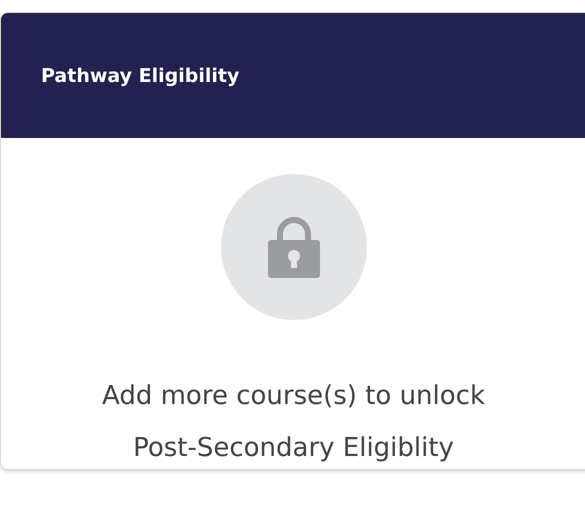 The width and height of the screenshot is (585, 506). What do you see at coordinates (294, 422) in the screenshot?
I see `unlock-message: Add more course(s) to unlock Post-Secondary Eligiblity` at bounding box center [294, 422].